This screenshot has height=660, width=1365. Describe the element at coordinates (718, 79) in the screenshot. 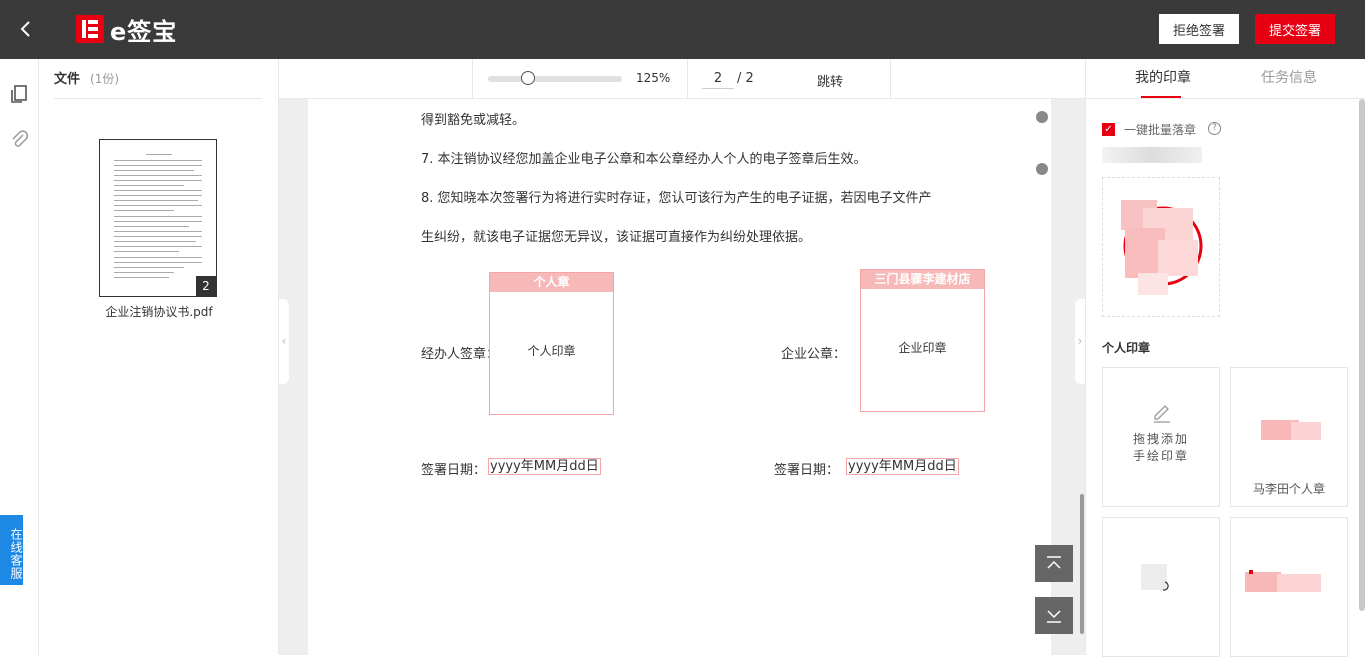

I see `page-number-input` at that location.